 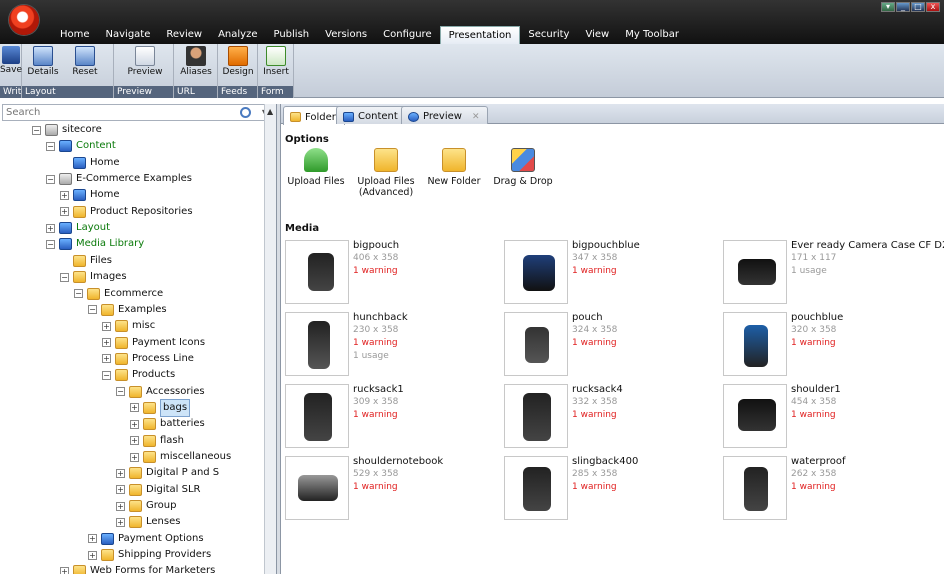 I want to click on media-item: slingback400 285 x 358 1 warning, so click(x=611, y=489).